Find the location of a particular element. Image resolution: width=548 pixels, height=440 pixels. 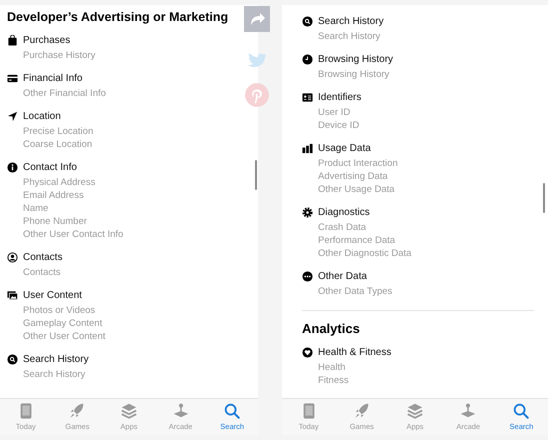

category-title: Contact Info is located at coordinates (50, 167).